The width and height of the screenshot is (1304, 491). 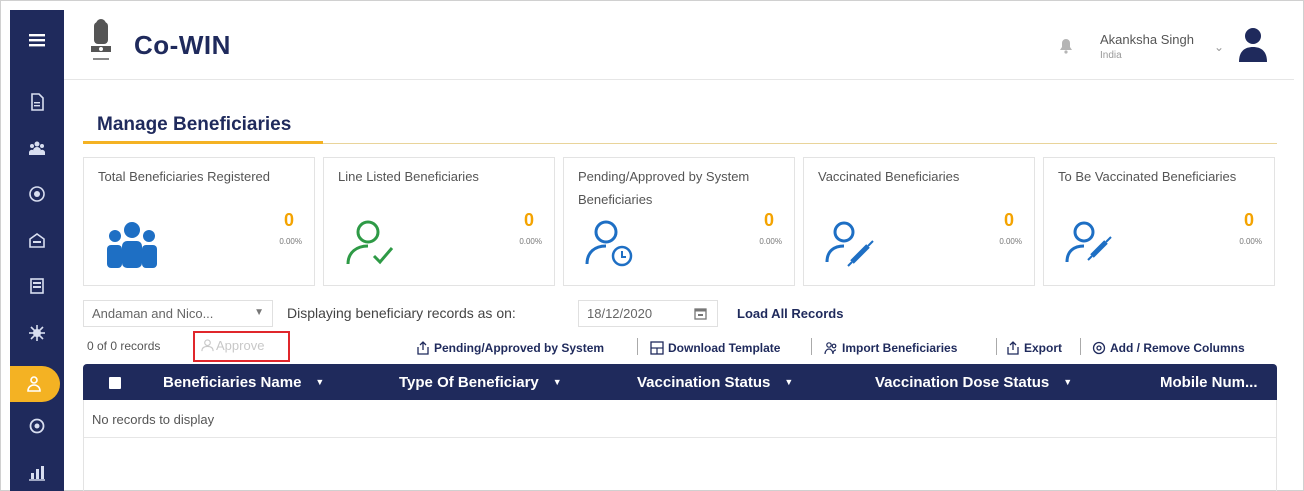 I want to click on sidebar, so click(x=37, y=250).